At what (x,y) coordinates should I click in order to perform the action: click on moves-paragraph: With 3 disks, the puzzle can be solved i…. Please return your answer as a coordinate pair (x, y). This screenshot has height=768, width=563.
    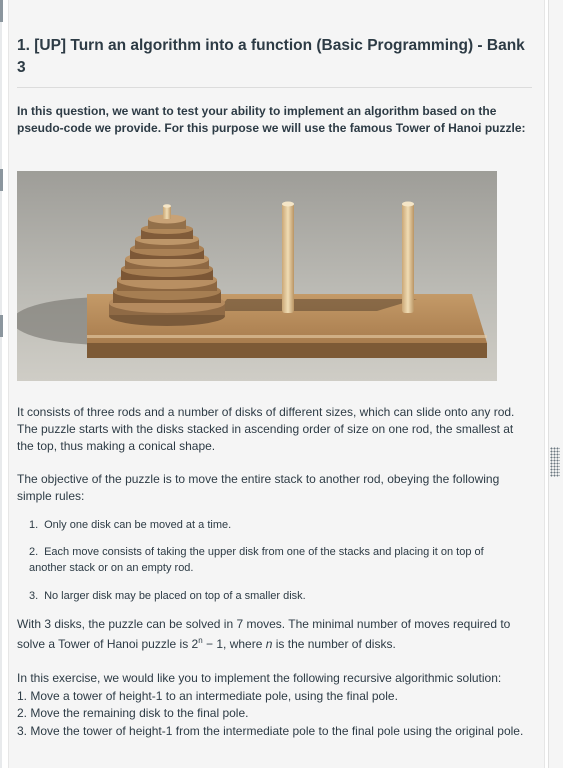
    Looking at the image, I should click on (264, 634).